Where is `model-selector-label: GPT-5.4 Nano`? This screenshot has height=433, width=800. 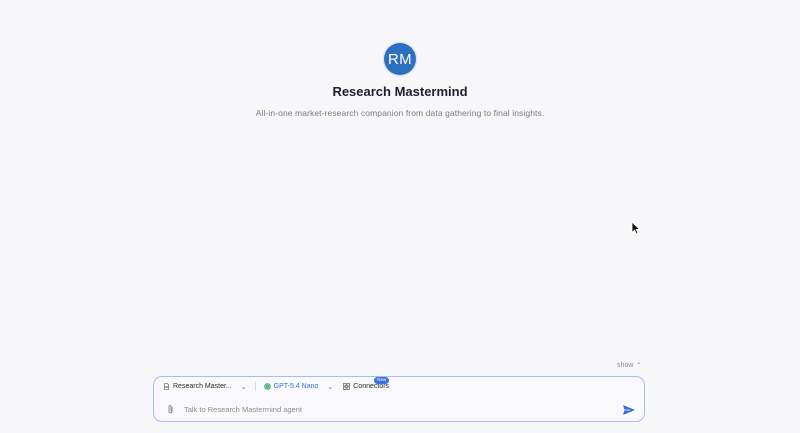
model-selector-label: GPT-5.4 Nano is located at coordinates (296, 386).